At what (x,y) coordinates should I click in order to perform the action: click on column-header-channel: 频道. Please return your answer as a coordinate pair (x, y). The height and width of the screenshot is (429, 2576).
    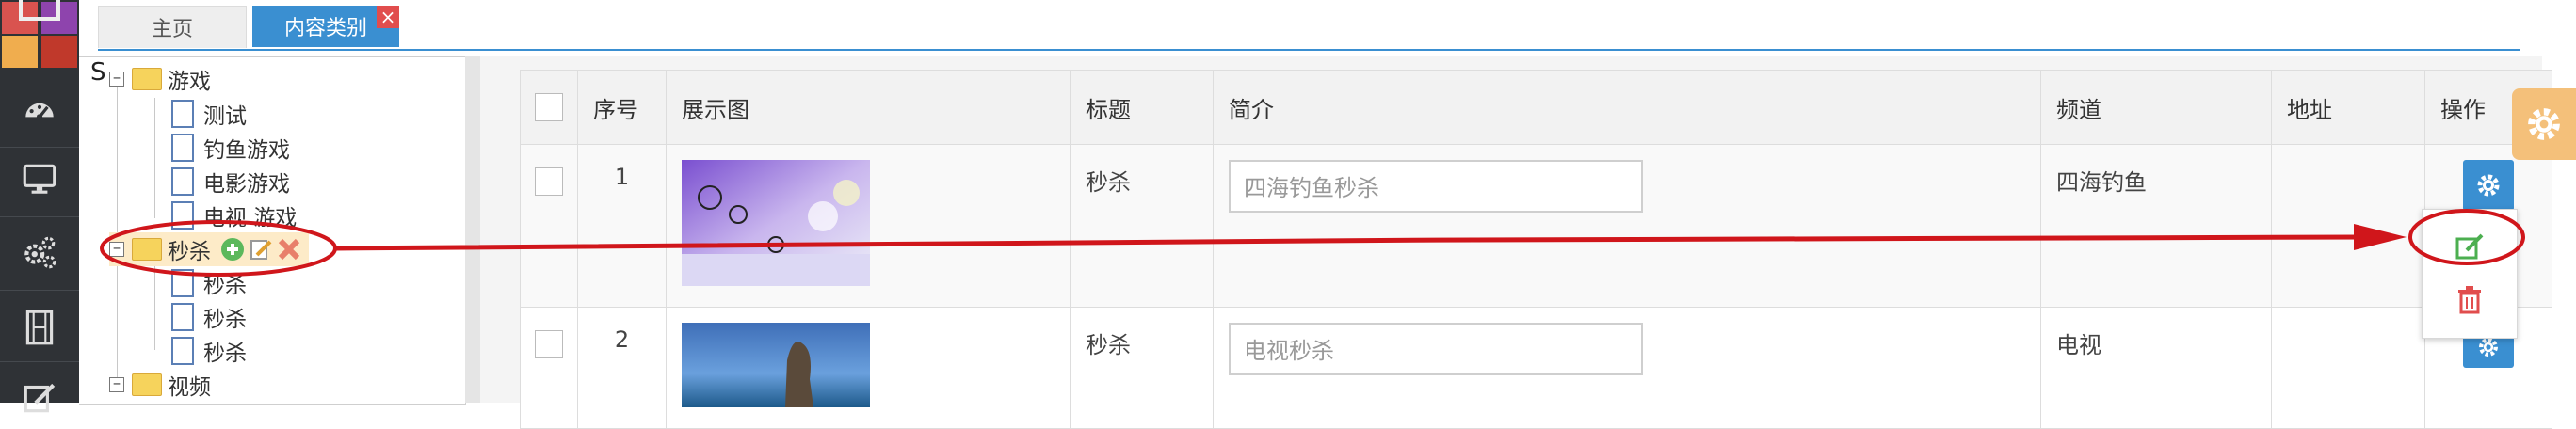
    Looking at the image, I should click on (2156, 107).